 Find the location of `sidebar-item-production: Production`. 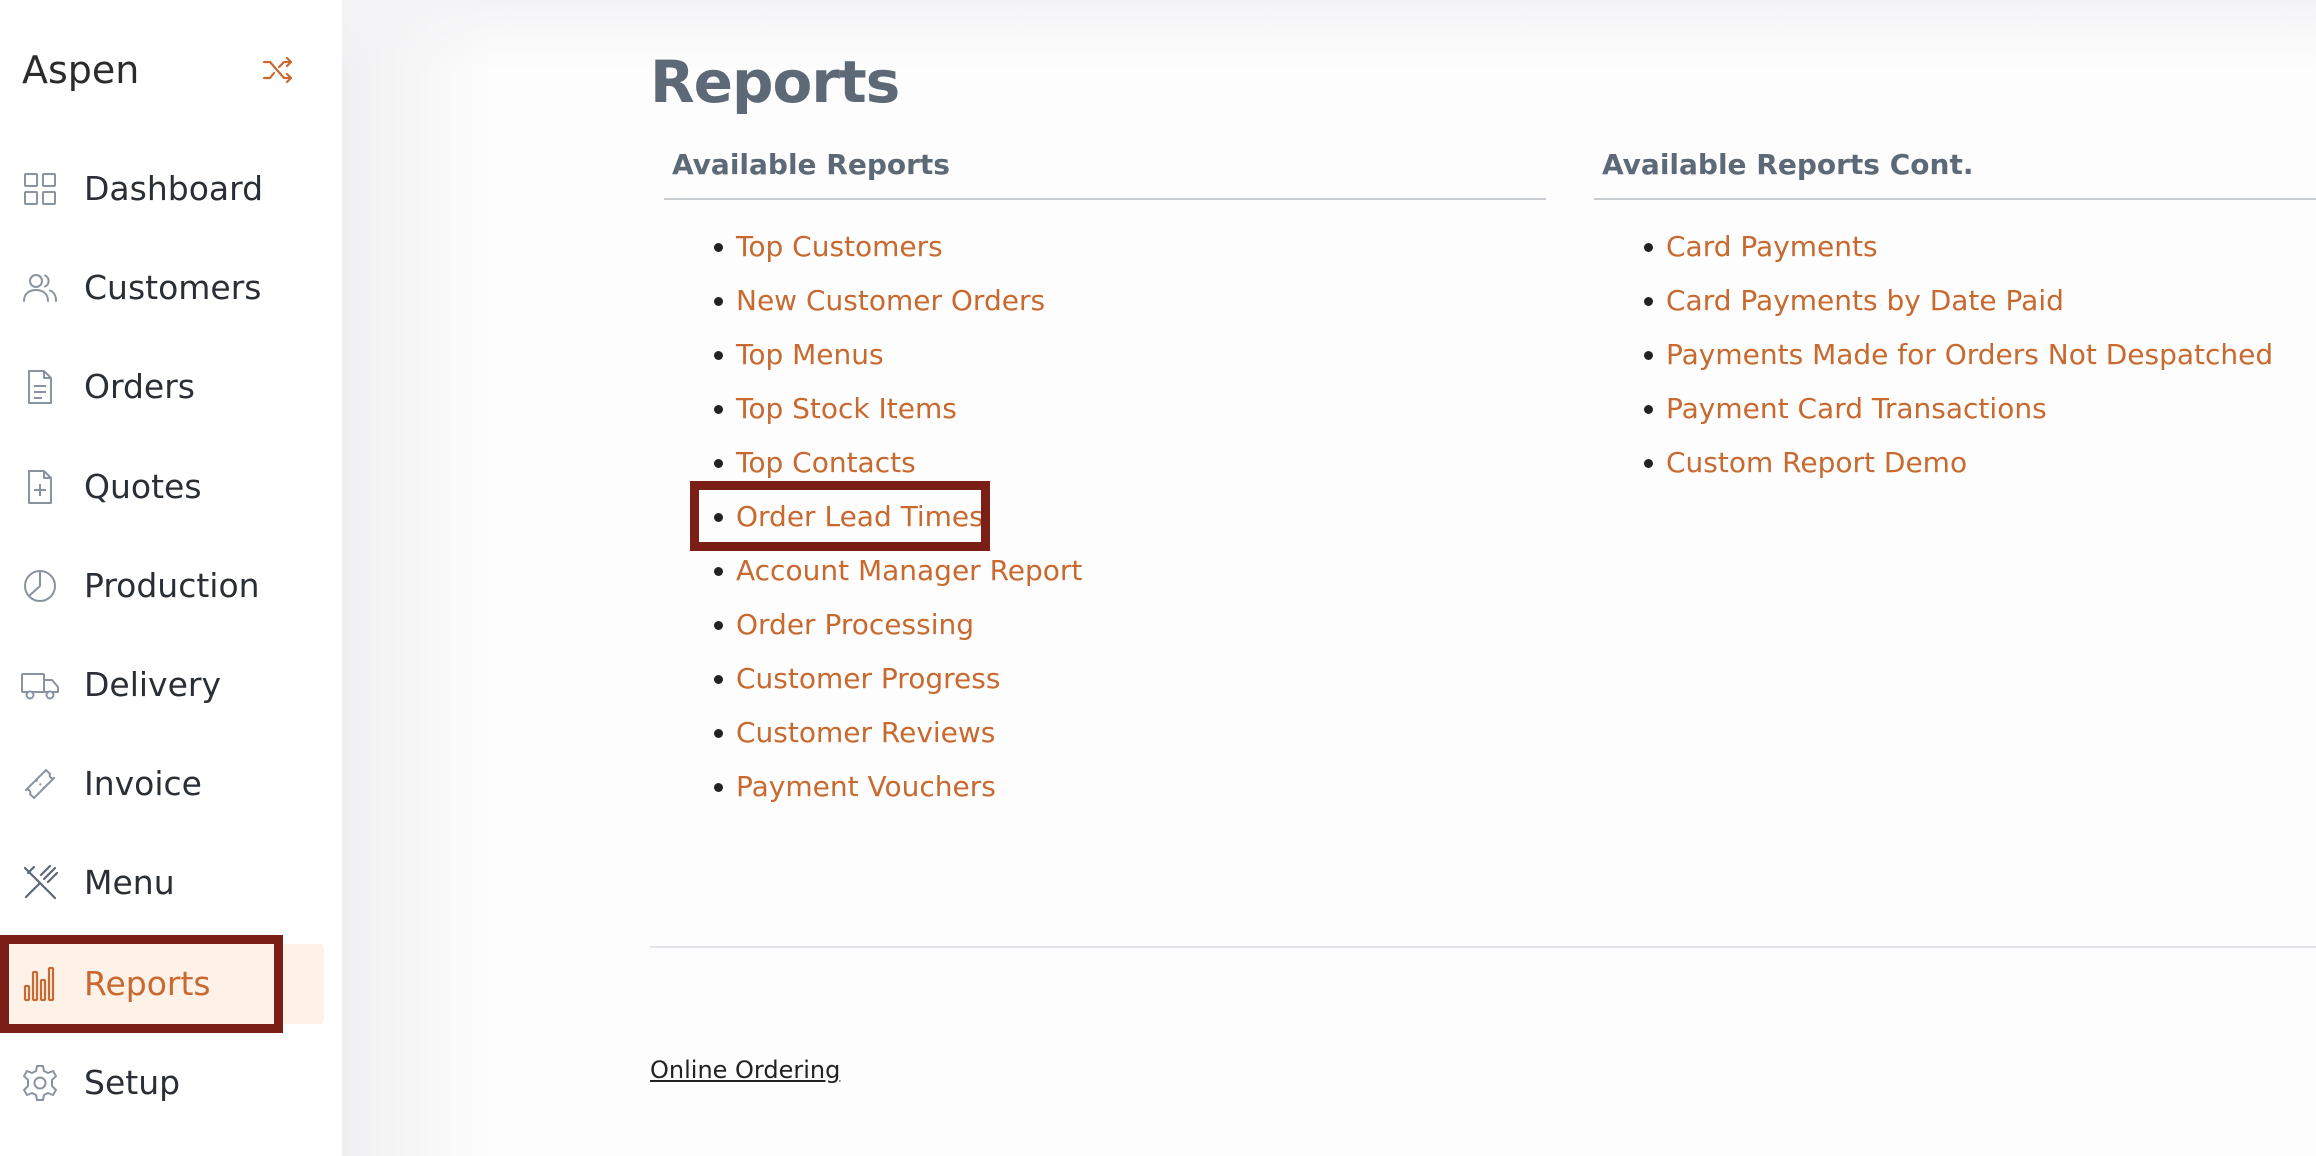

sidebar-item-production: Production is located at coordinates (163, 586).